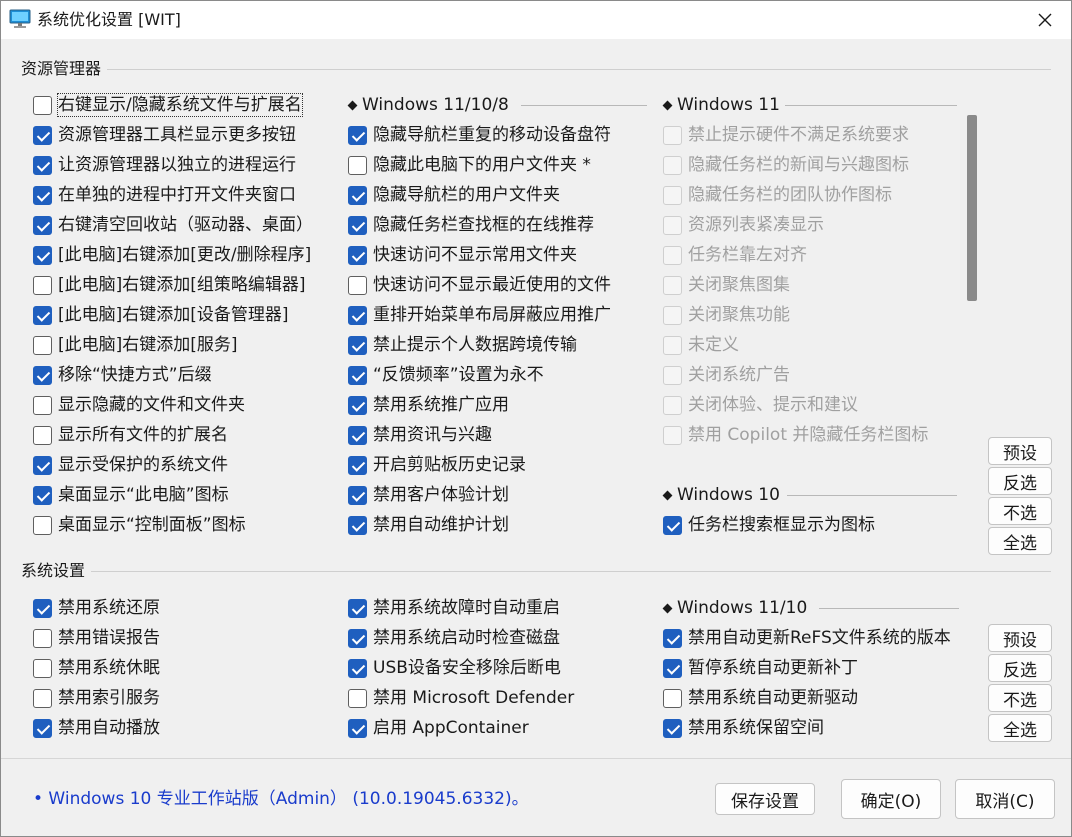 The height and width of the screenshot is (837, 1072). What do you see at coordinates (131, 495) in the screenshot?
I see `checkbox-item: 桌面显示“此电脑”图标` at bounding box center [131, 495].